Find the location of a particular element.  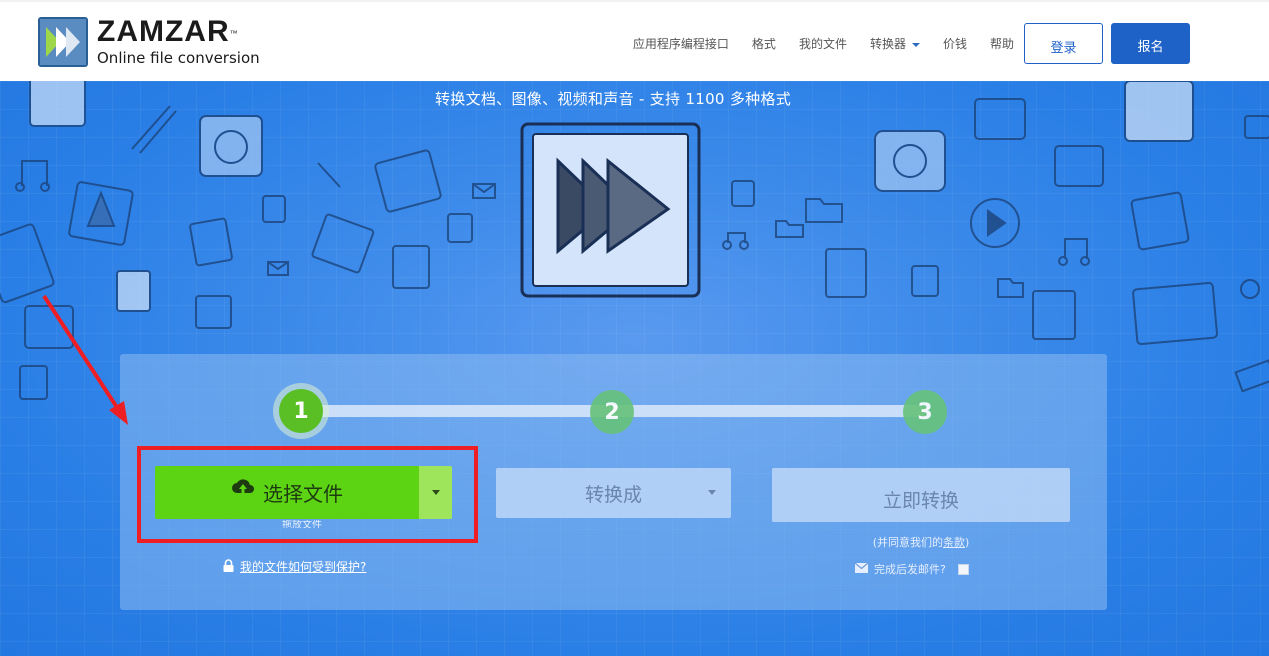

annotation-highlight-box is located at coordinates (307, 494).